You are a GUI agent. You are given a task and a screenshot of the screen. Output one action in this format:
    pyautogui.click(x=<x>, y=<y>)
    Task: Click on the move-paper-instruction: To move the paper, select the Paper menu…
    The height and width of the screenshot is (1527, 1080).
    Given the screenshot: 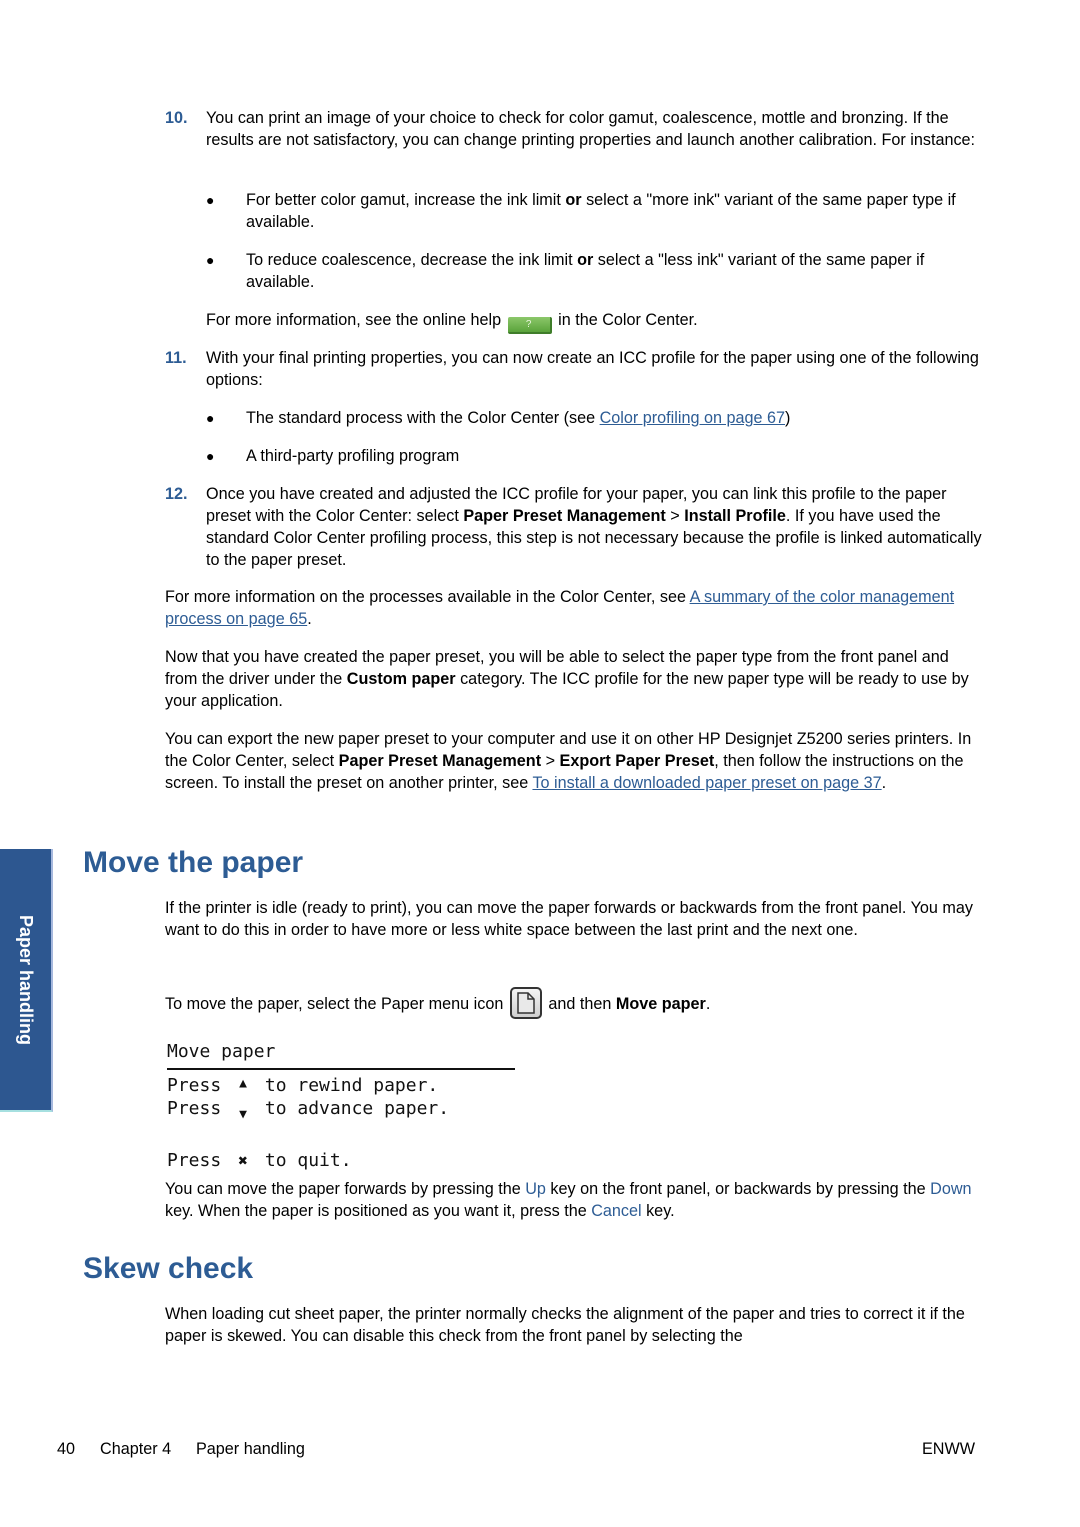 What is the action you would take?
    pyautogui.click(x=575, y=1003)
    